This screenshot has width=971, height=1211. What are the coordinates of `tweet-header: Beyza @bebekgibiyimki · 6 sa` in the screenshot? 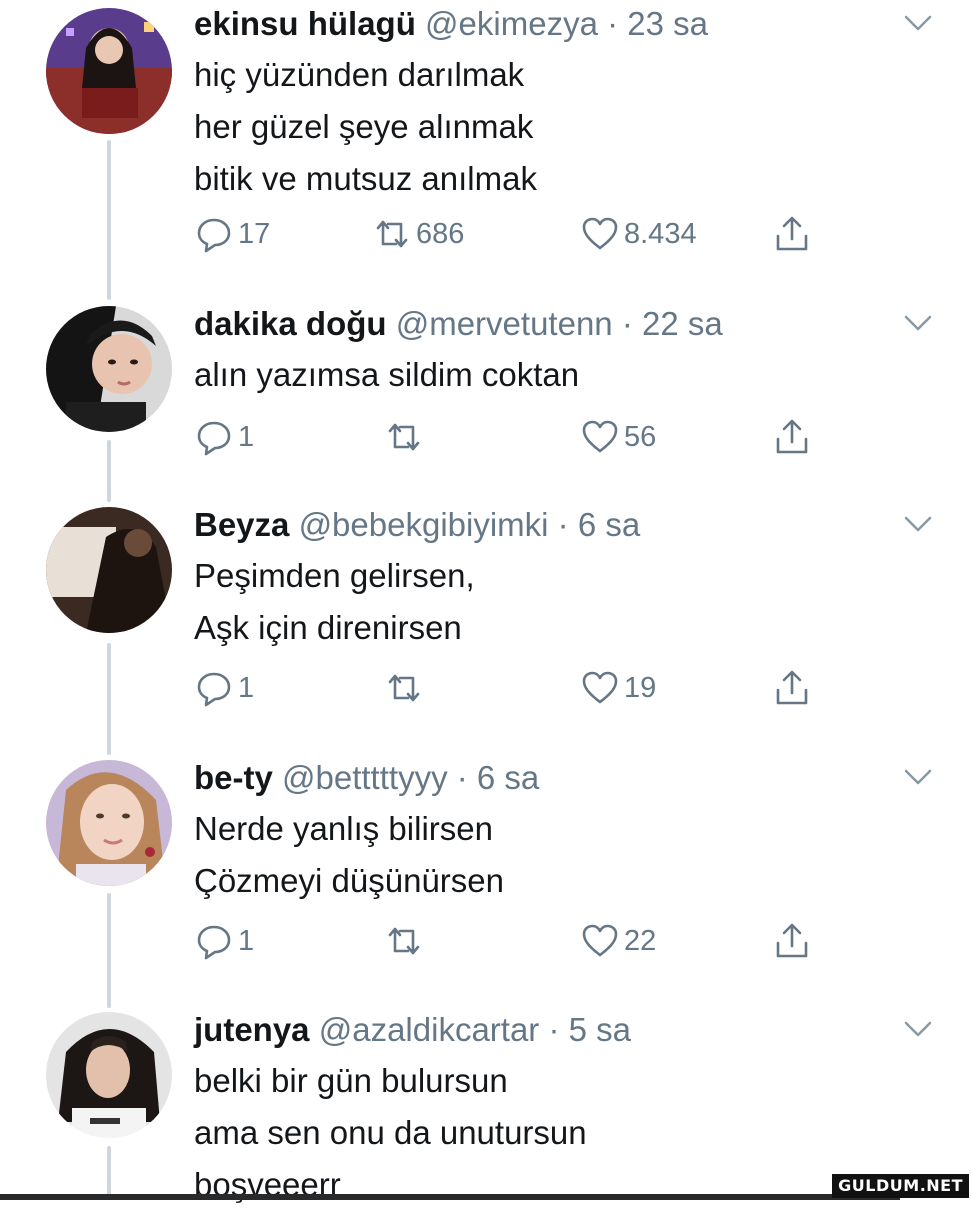 It's located at (417, 525).